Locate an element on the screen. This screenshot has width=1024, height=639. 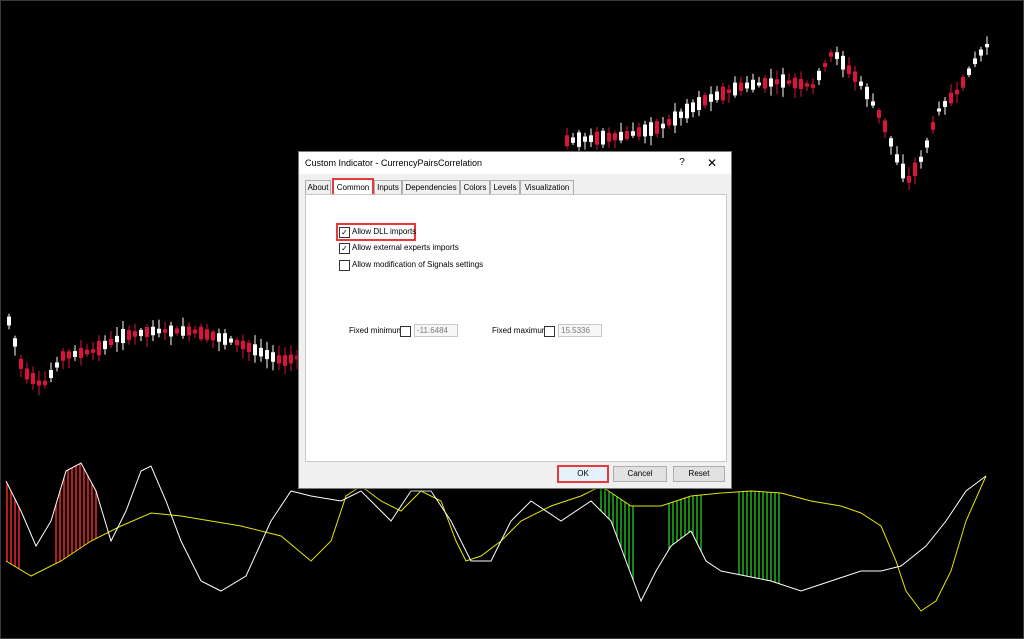
tab-levels: Levels is located at coordinates (505, 187).